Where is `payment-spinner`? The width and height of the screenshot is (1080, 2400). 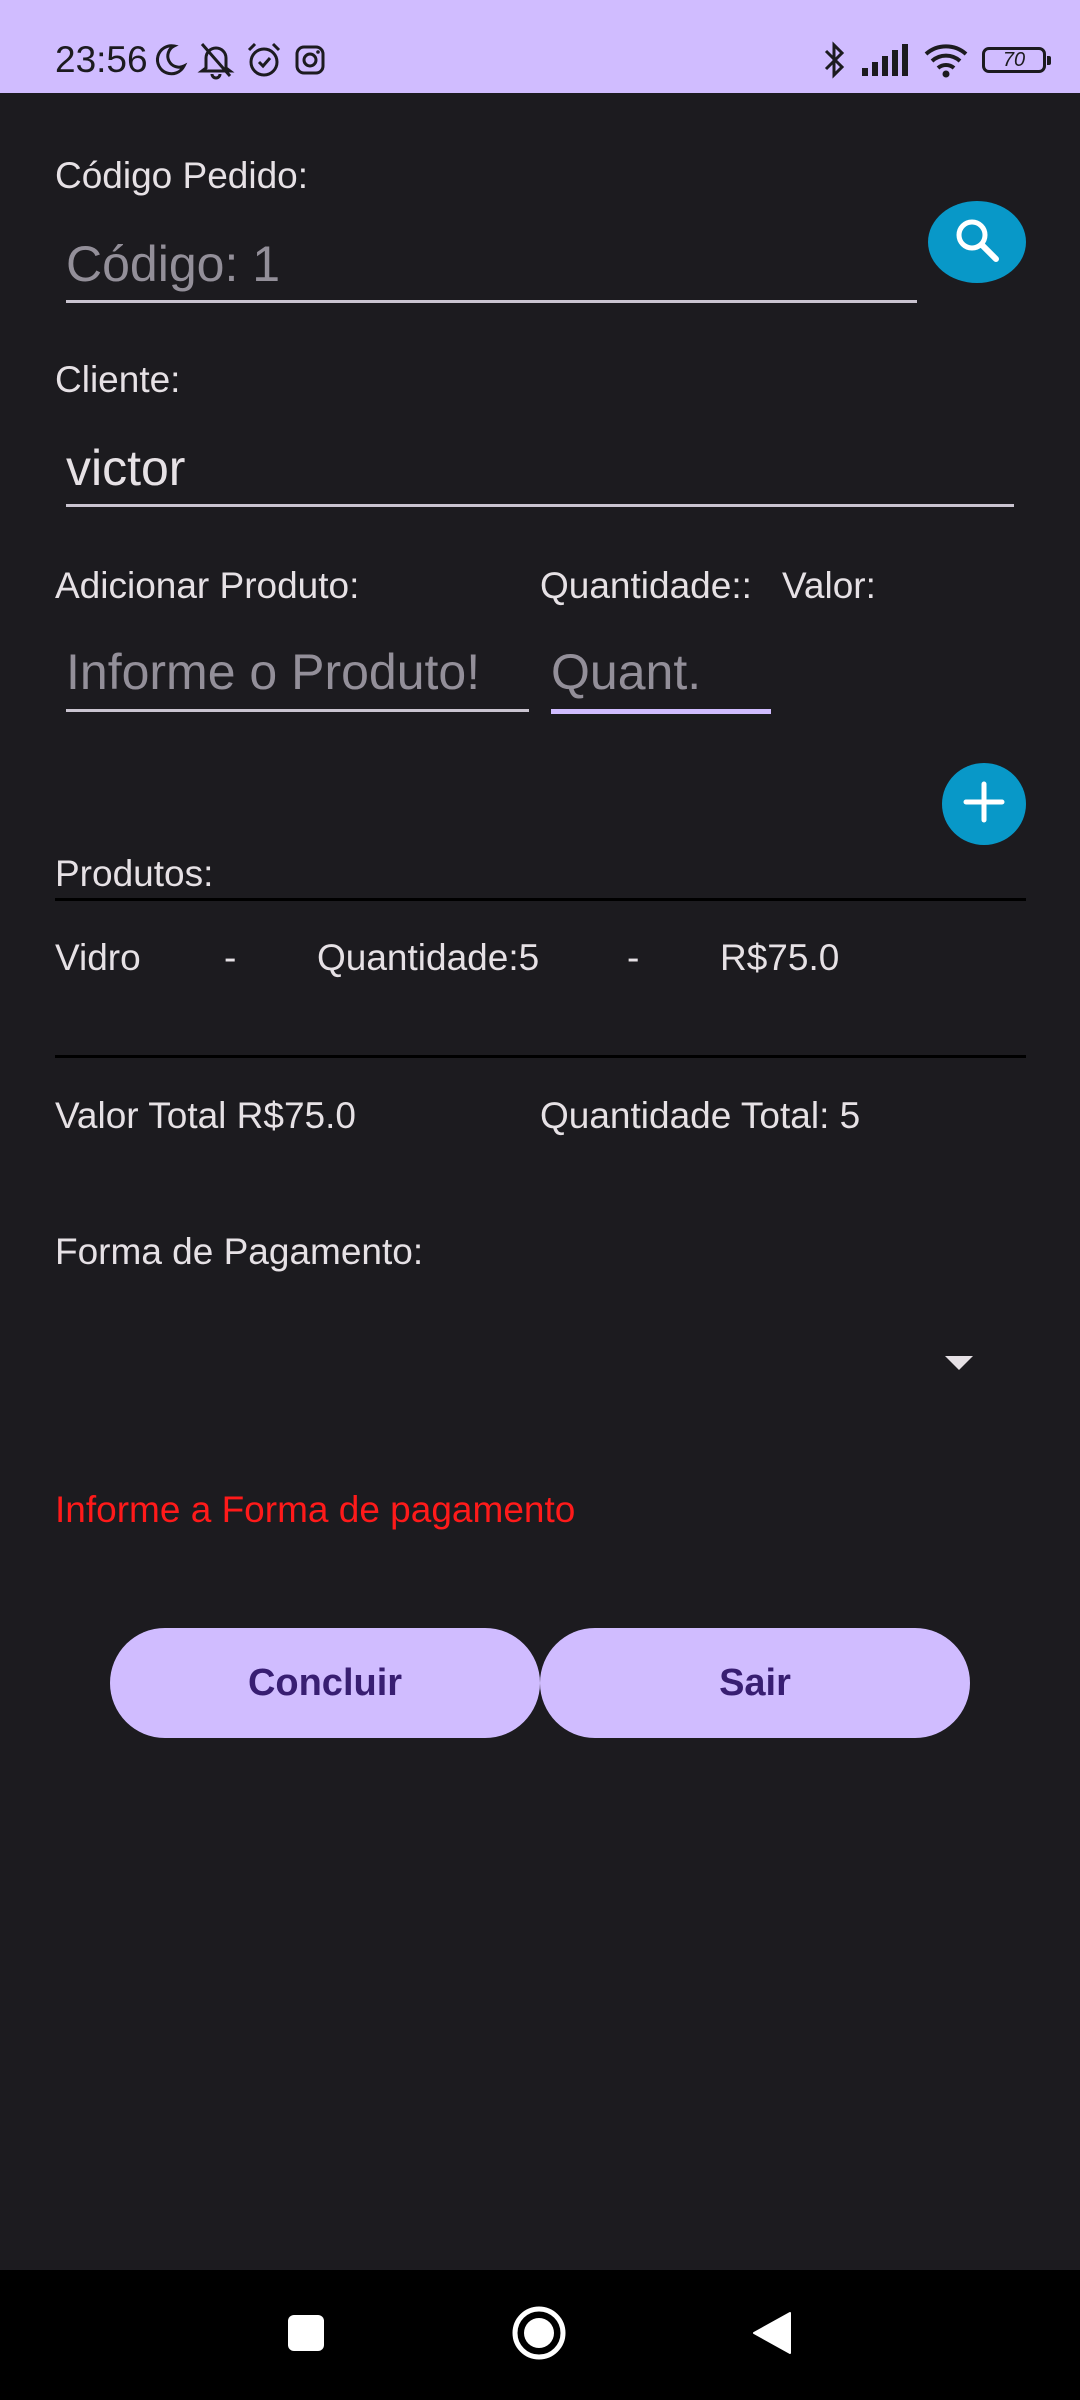 payment-spinner is located at coordinates (540, 1360).